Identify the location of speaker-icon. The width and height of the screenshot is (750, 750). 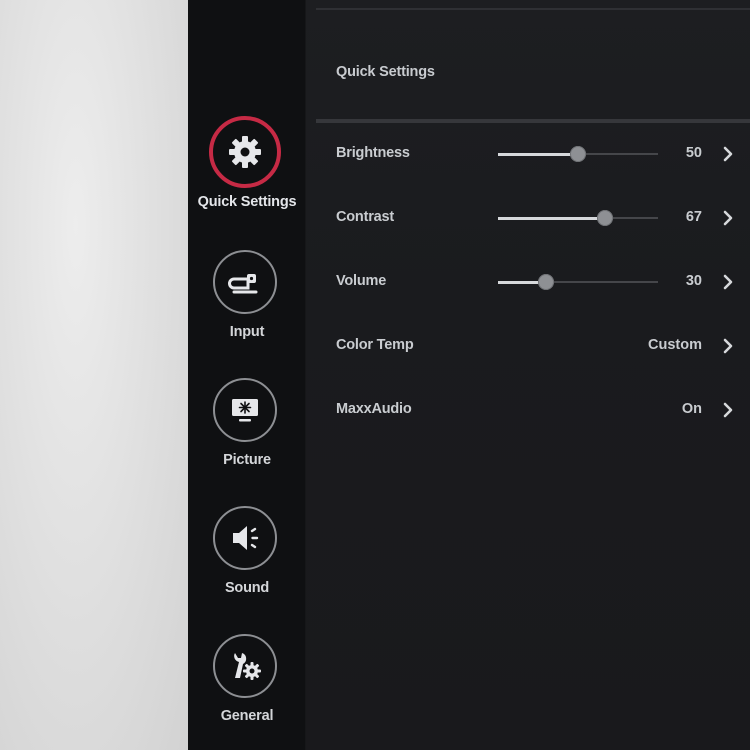
(245, 538).